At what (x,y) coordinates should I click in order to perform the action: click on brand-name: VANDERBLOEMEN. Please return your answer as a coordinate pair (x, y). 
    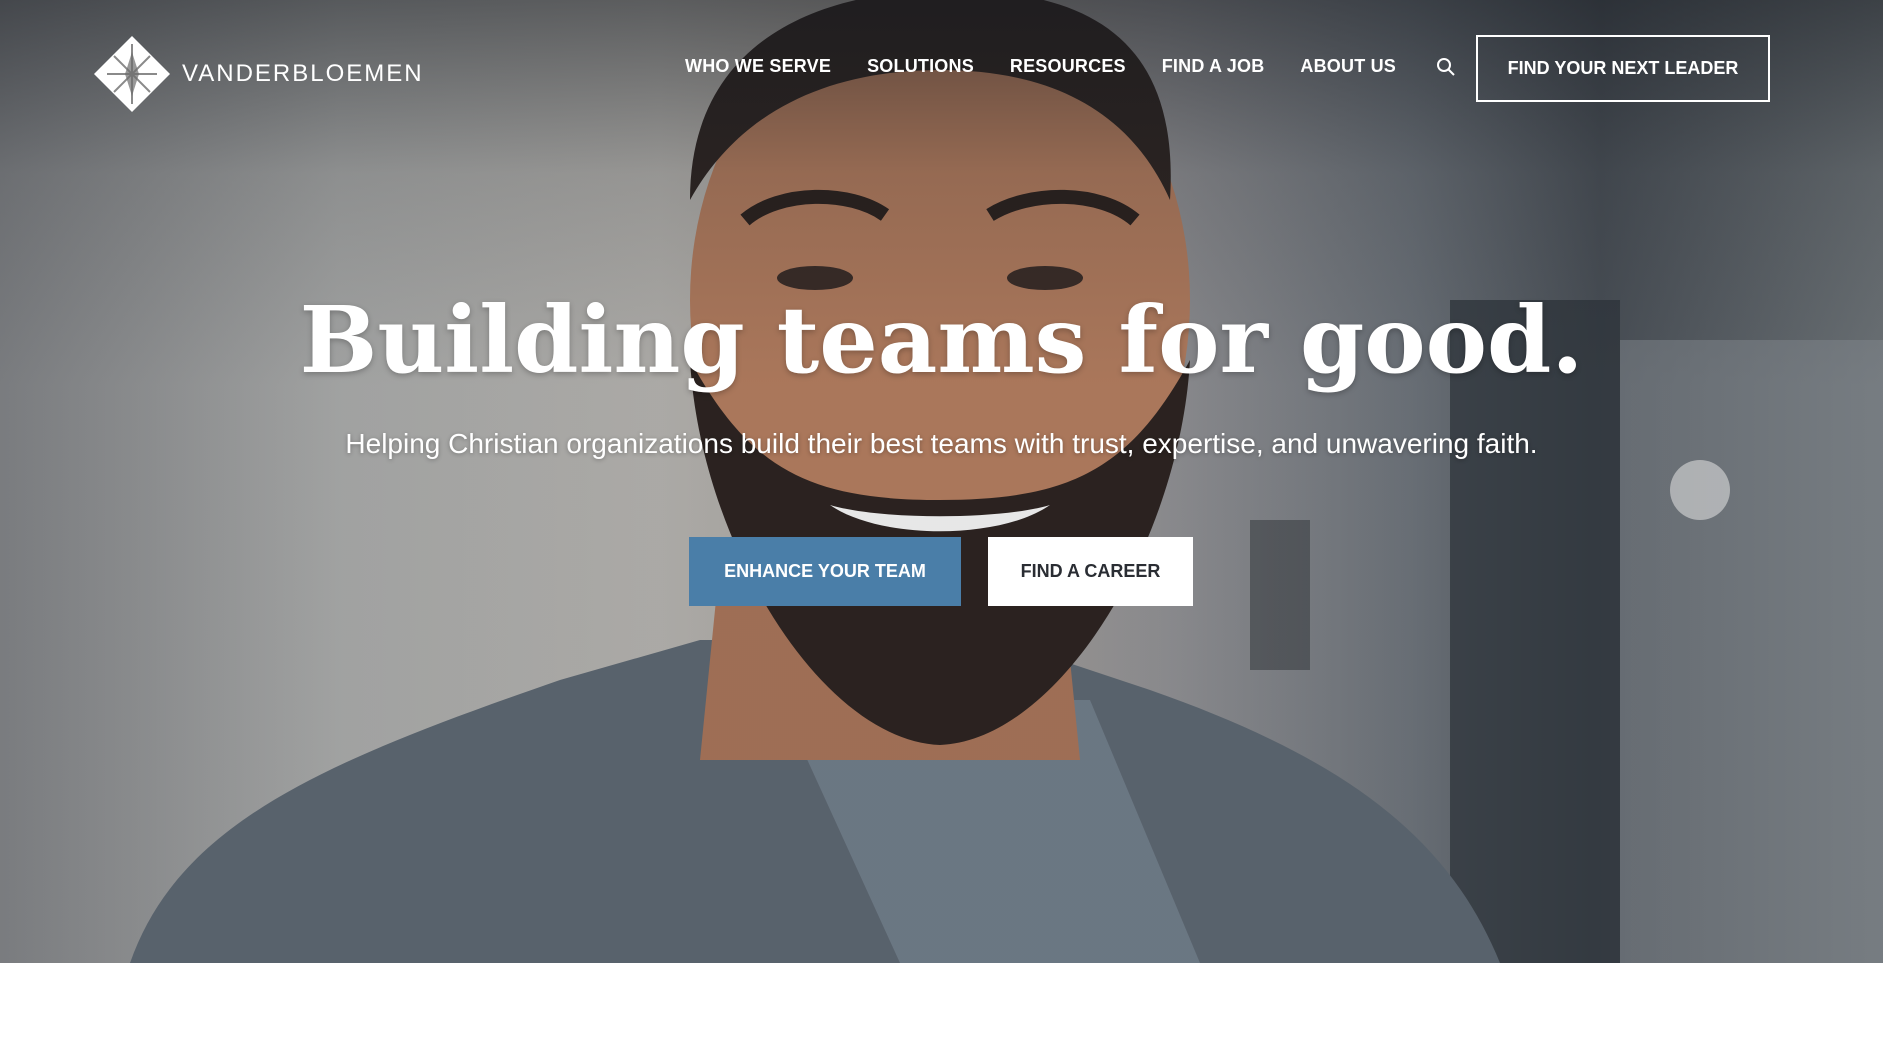
    Looking at the image, I should click on (303, 73).